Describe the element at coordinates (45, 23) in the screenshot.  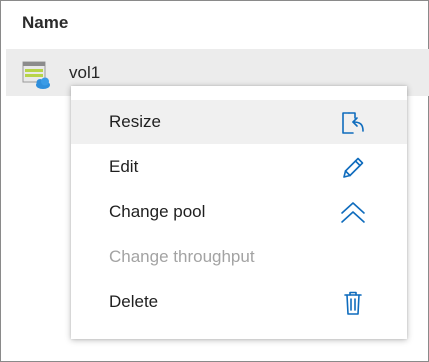
I see `column-header-name: Name` at that location.